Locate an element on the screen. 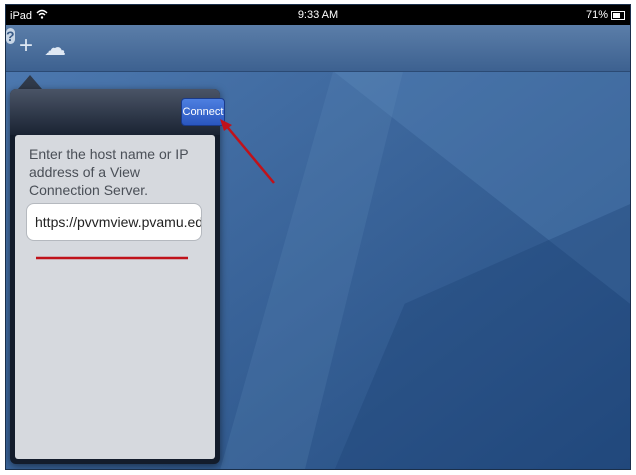  cloud-icon: ☁ is located at coordinates (55, 48).